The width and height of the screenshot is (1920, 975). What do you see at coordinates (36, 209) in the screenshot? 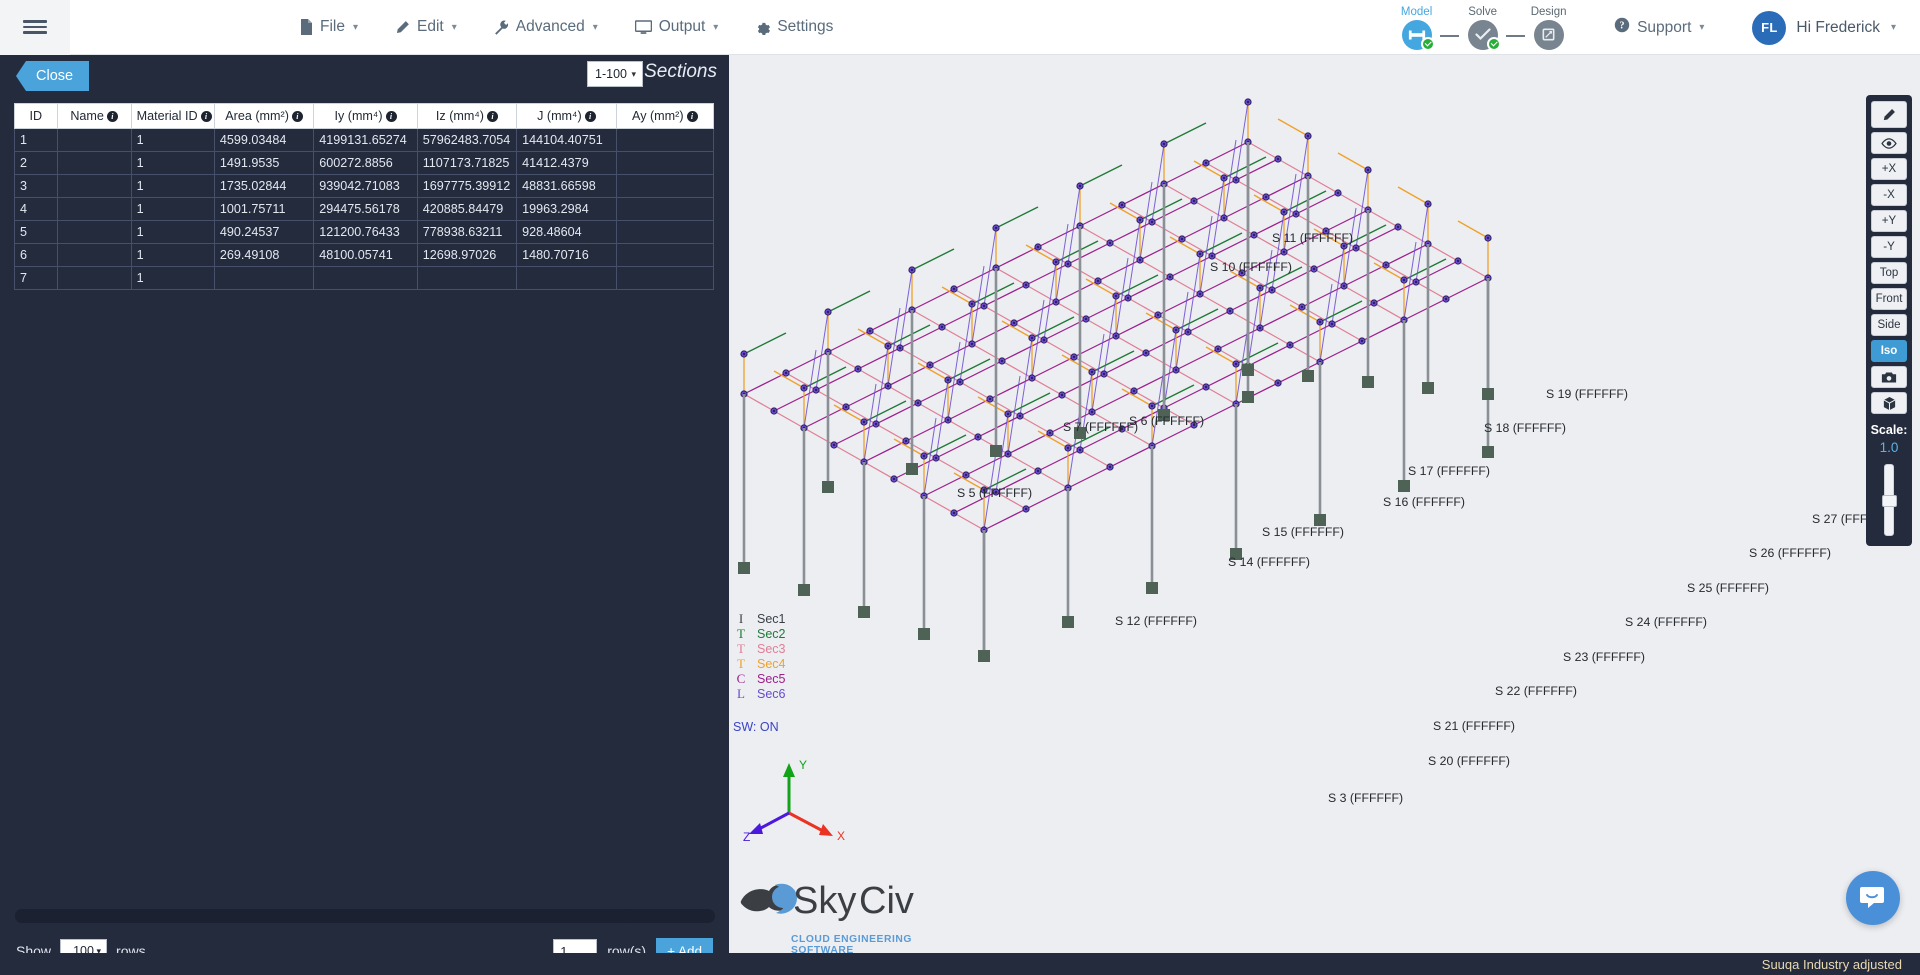
I see `cell-id: 4` at bounding box center [36, 209].